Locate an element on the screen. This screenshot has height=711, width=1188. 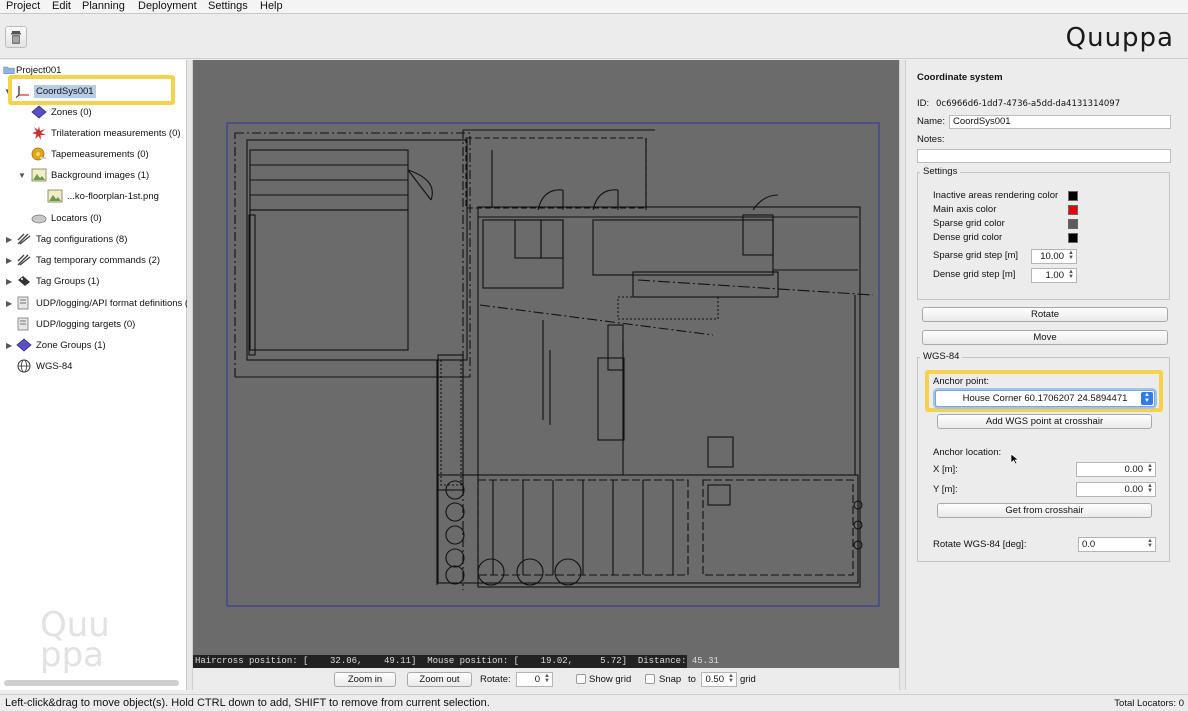
snap-stepper: 0.50 ▲ ▼ is located at coordinates (719, 679).